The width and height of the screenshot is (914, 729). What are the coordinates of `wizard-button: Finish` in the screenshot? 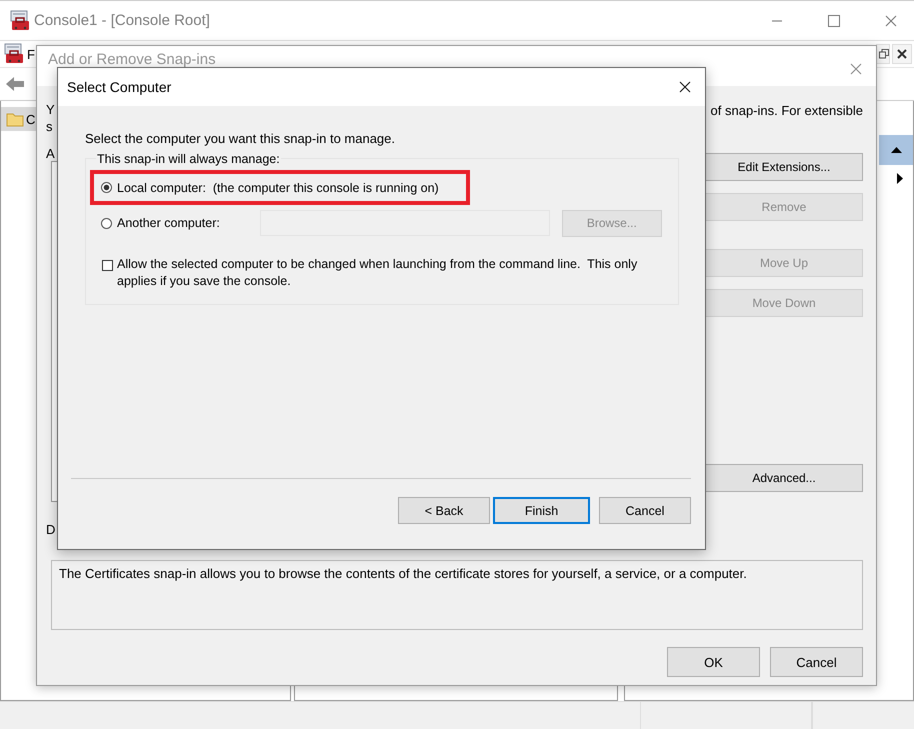 It's located at (541, 510).